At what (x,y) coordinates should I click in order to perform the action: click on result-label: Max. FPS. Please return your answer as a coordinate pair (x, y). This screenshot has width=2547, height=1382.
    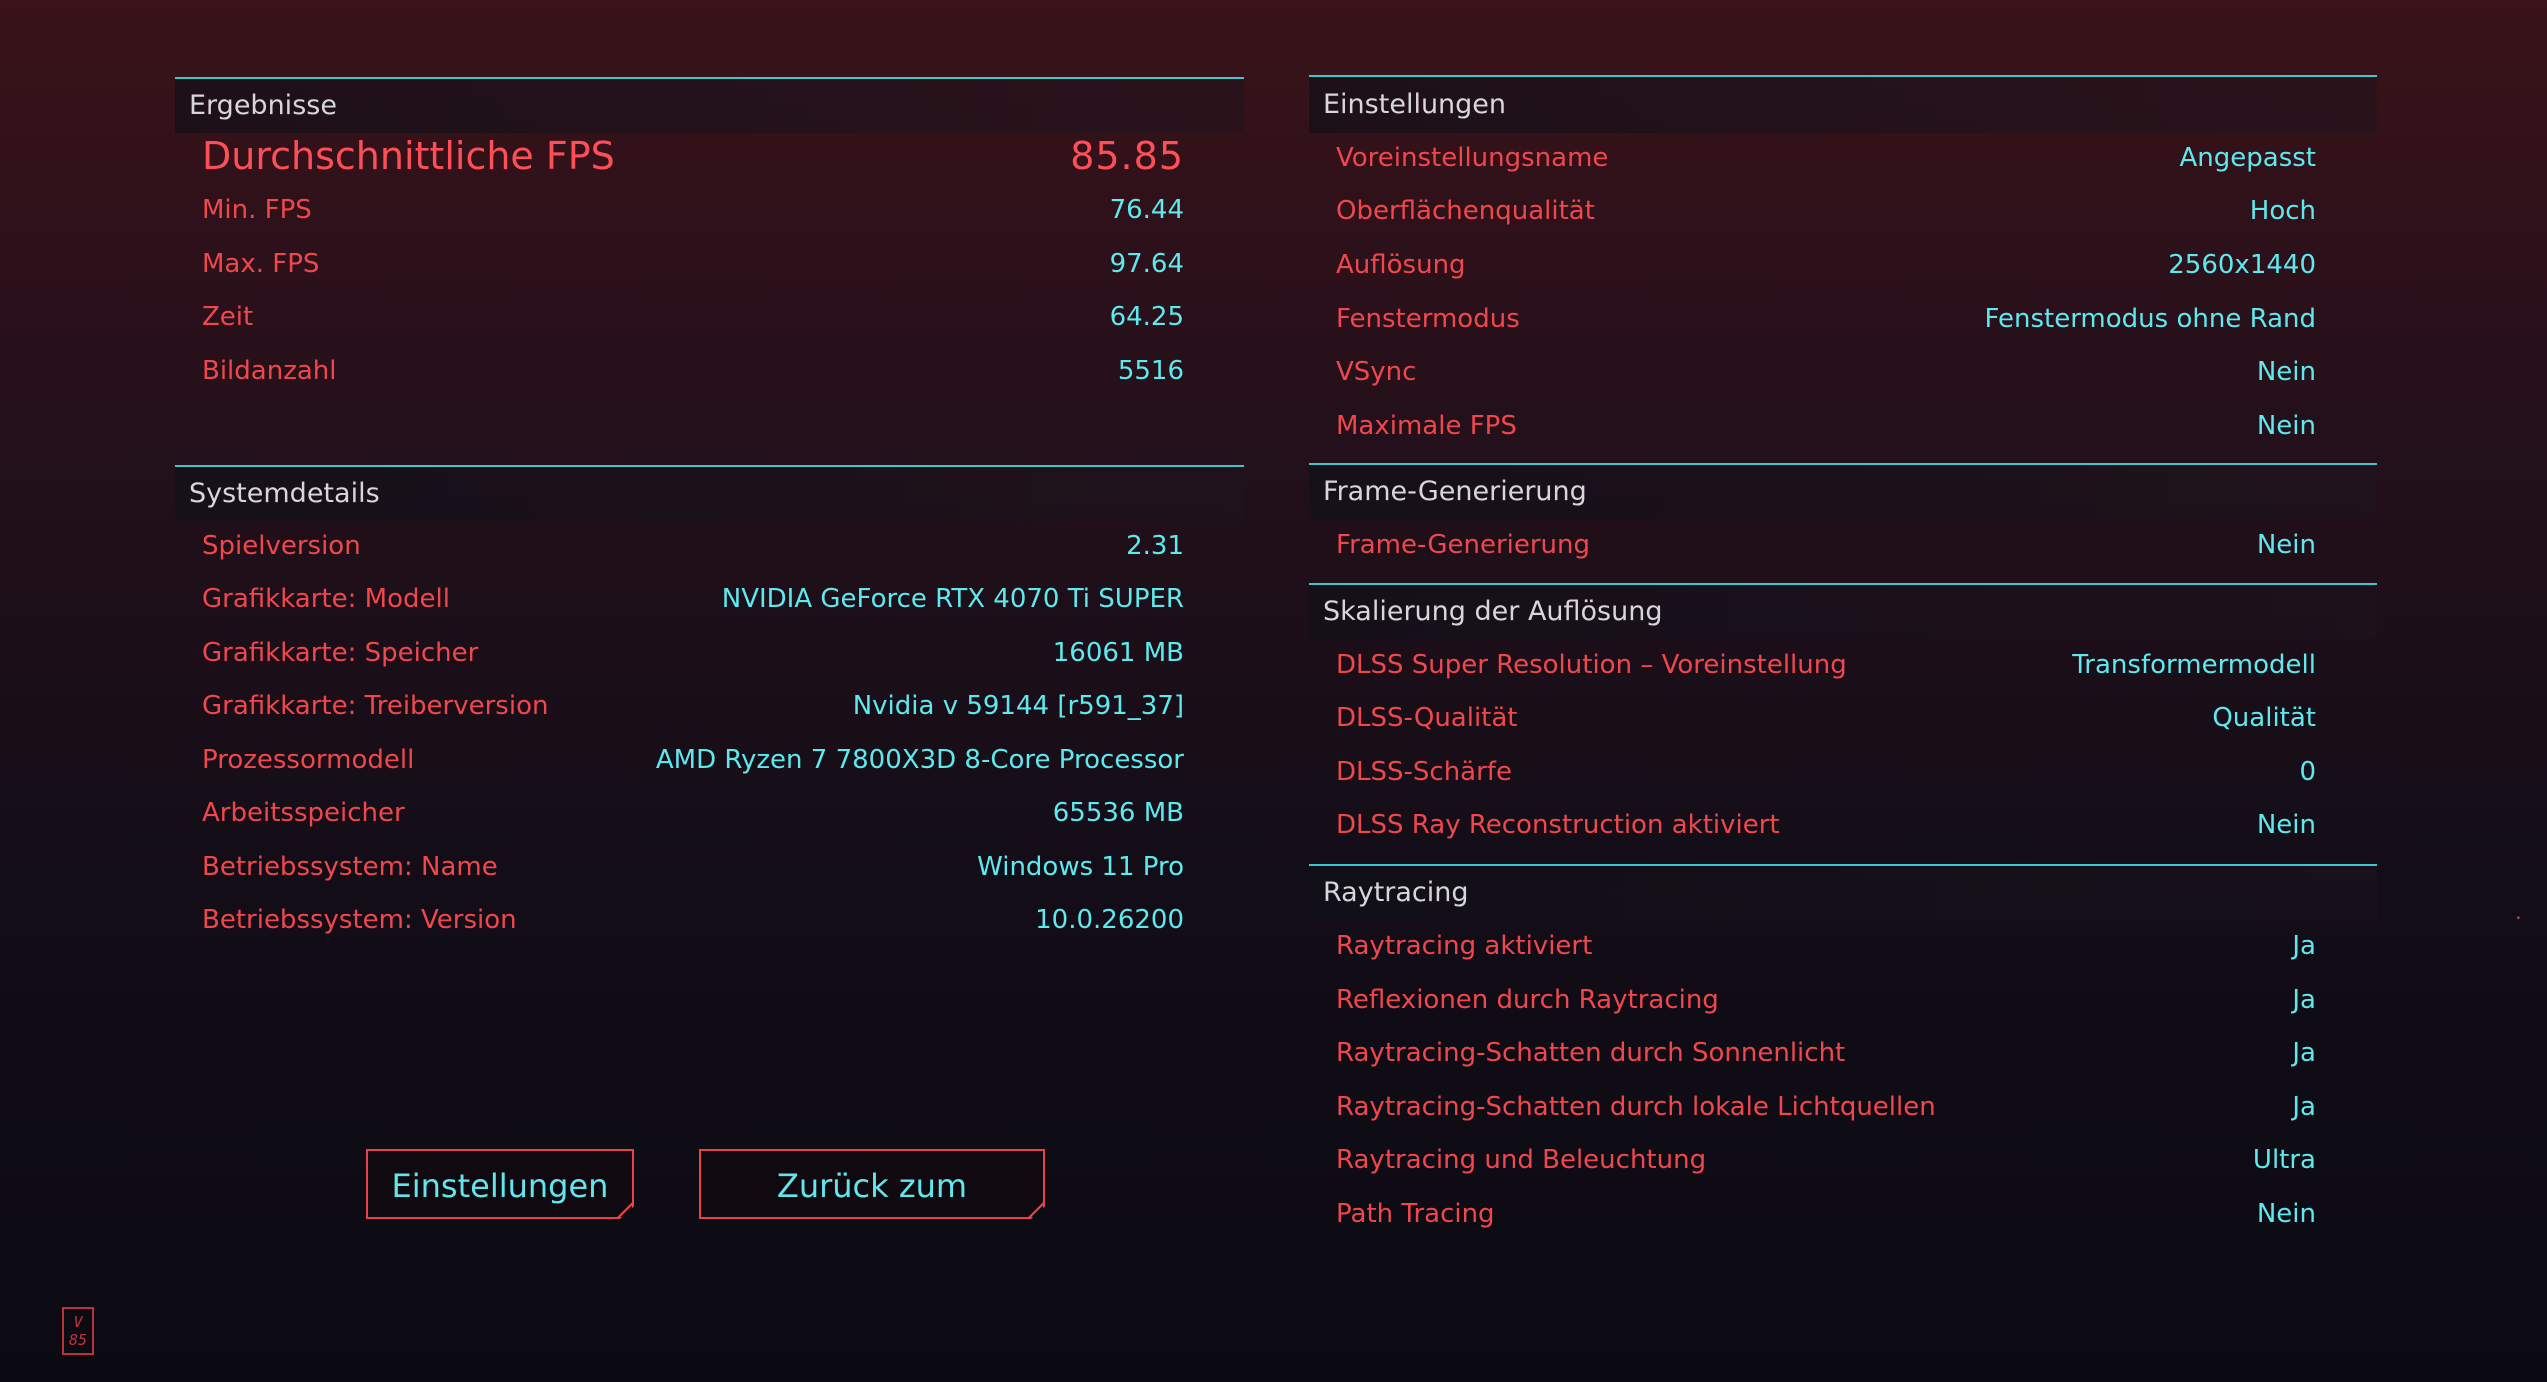
    Looking at the image, I should click on (261, 264).